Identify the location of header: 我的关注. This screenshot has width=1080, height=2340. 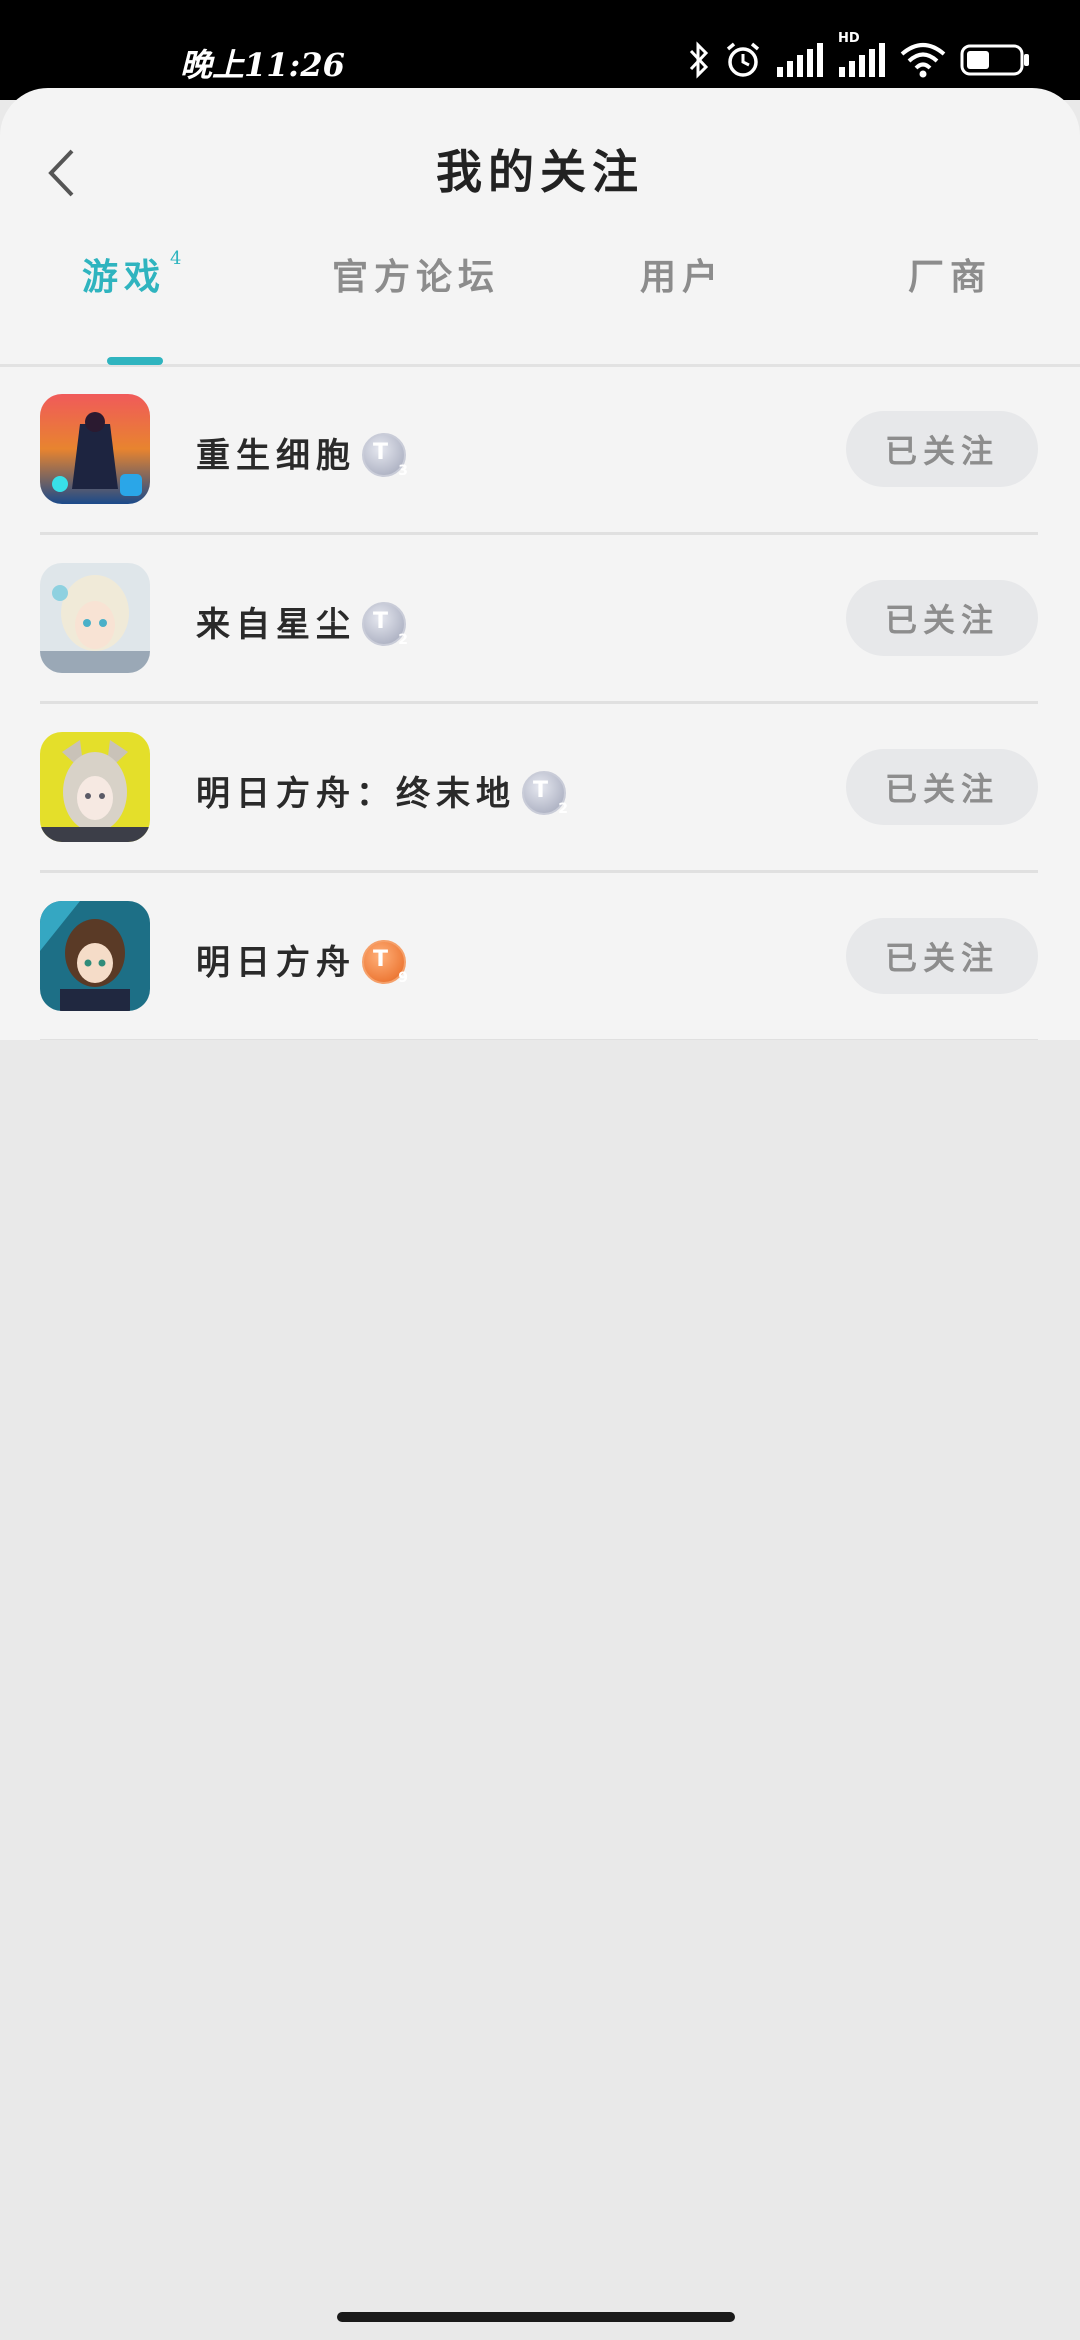
(540, 168).